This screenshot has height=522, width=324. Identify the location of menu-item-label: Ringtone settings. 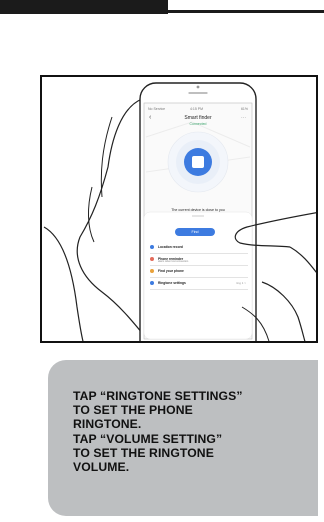
(172, 282).